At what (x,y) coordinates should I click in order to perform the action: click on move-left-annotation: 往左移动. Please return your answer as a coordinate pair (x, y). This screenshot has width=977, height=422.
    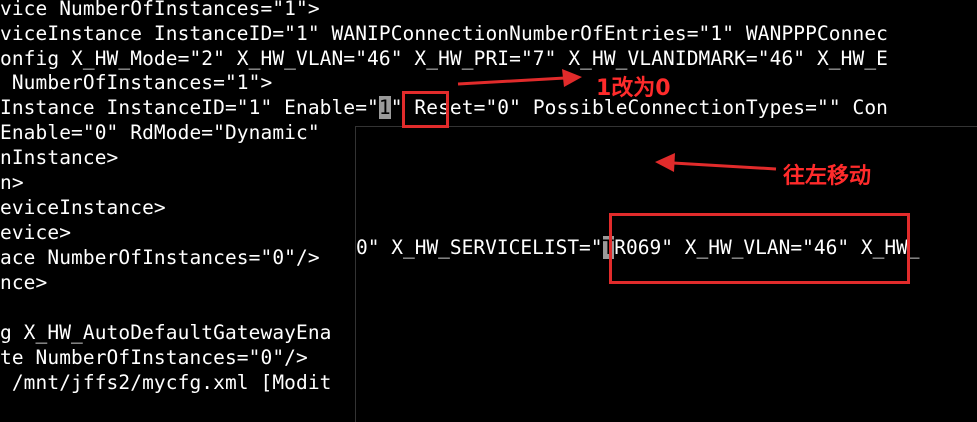
    Looking at the image, I should click on (827, 176).